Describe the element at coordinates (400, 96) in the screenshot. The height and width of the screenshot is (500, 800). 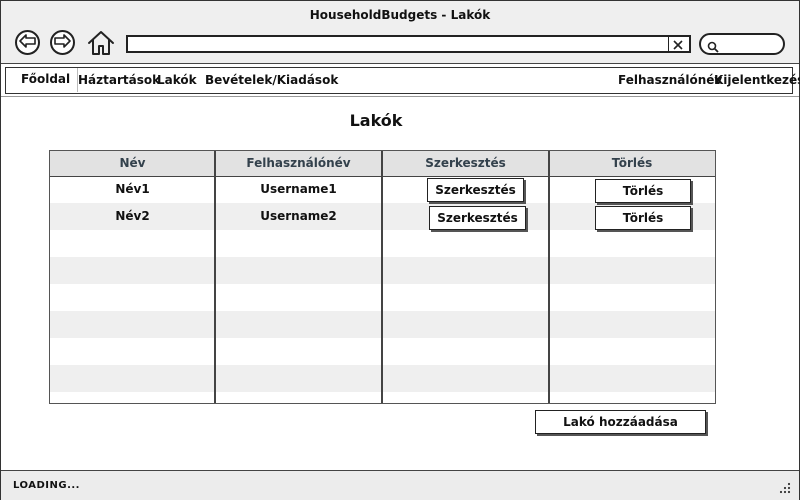
I see `divider` at that location.